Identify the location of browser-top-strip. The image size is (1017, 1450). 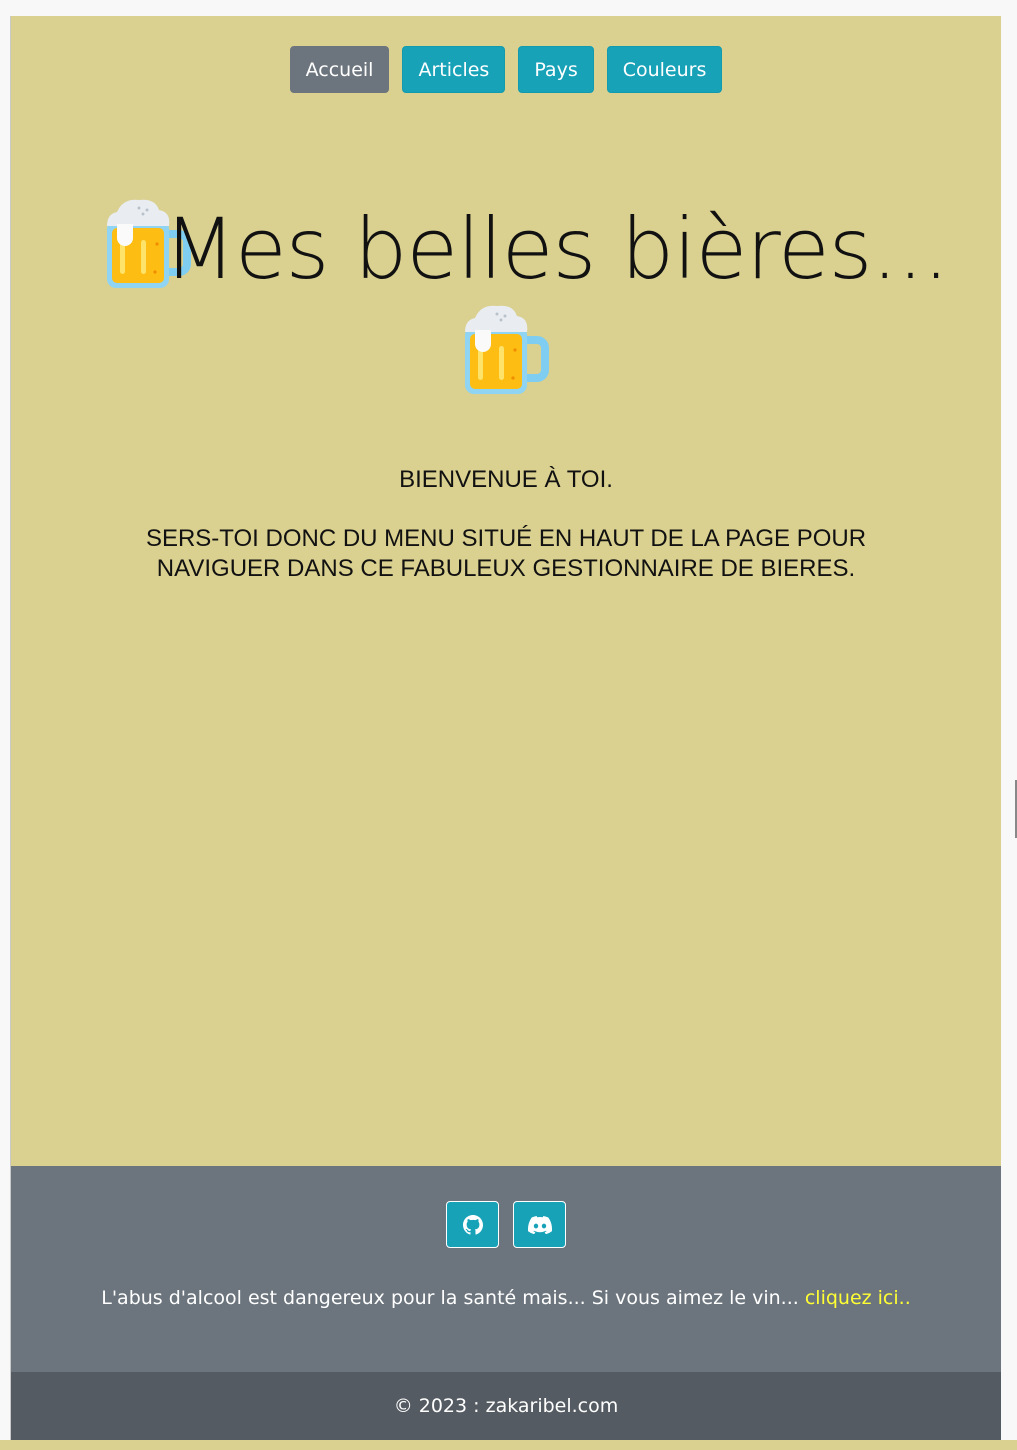
(508, 8).